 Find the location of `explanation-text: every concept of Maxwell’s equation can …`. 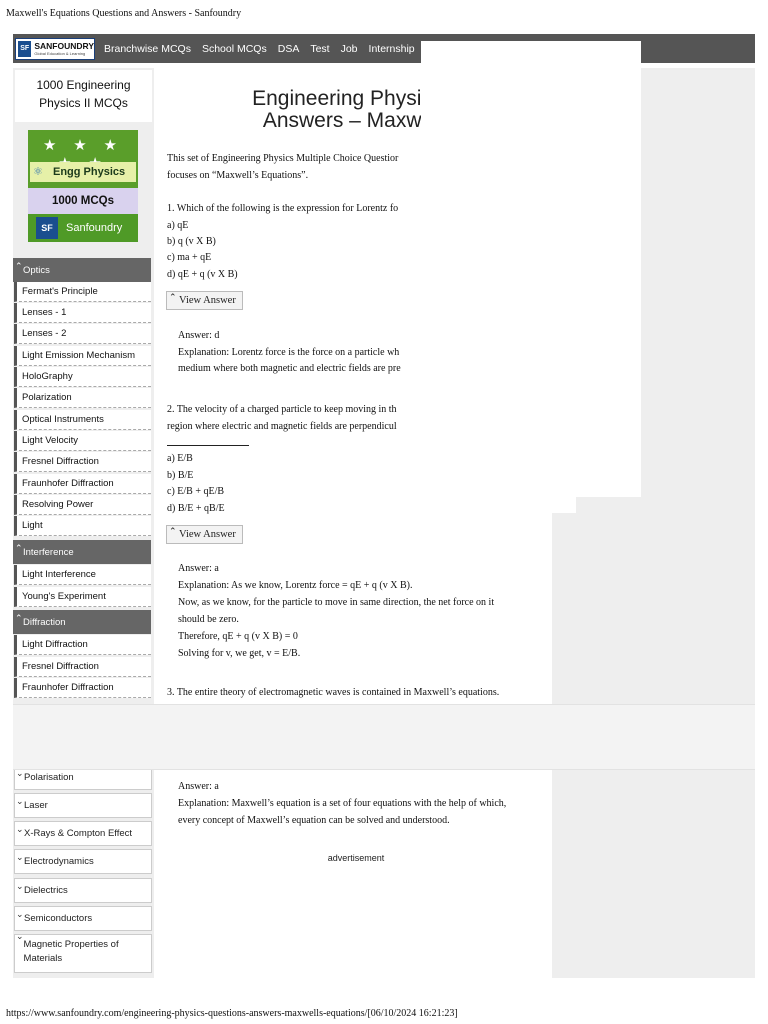

explanation-text: every concept of Maxwell’s equation can … is located at coordinates (314, 820).